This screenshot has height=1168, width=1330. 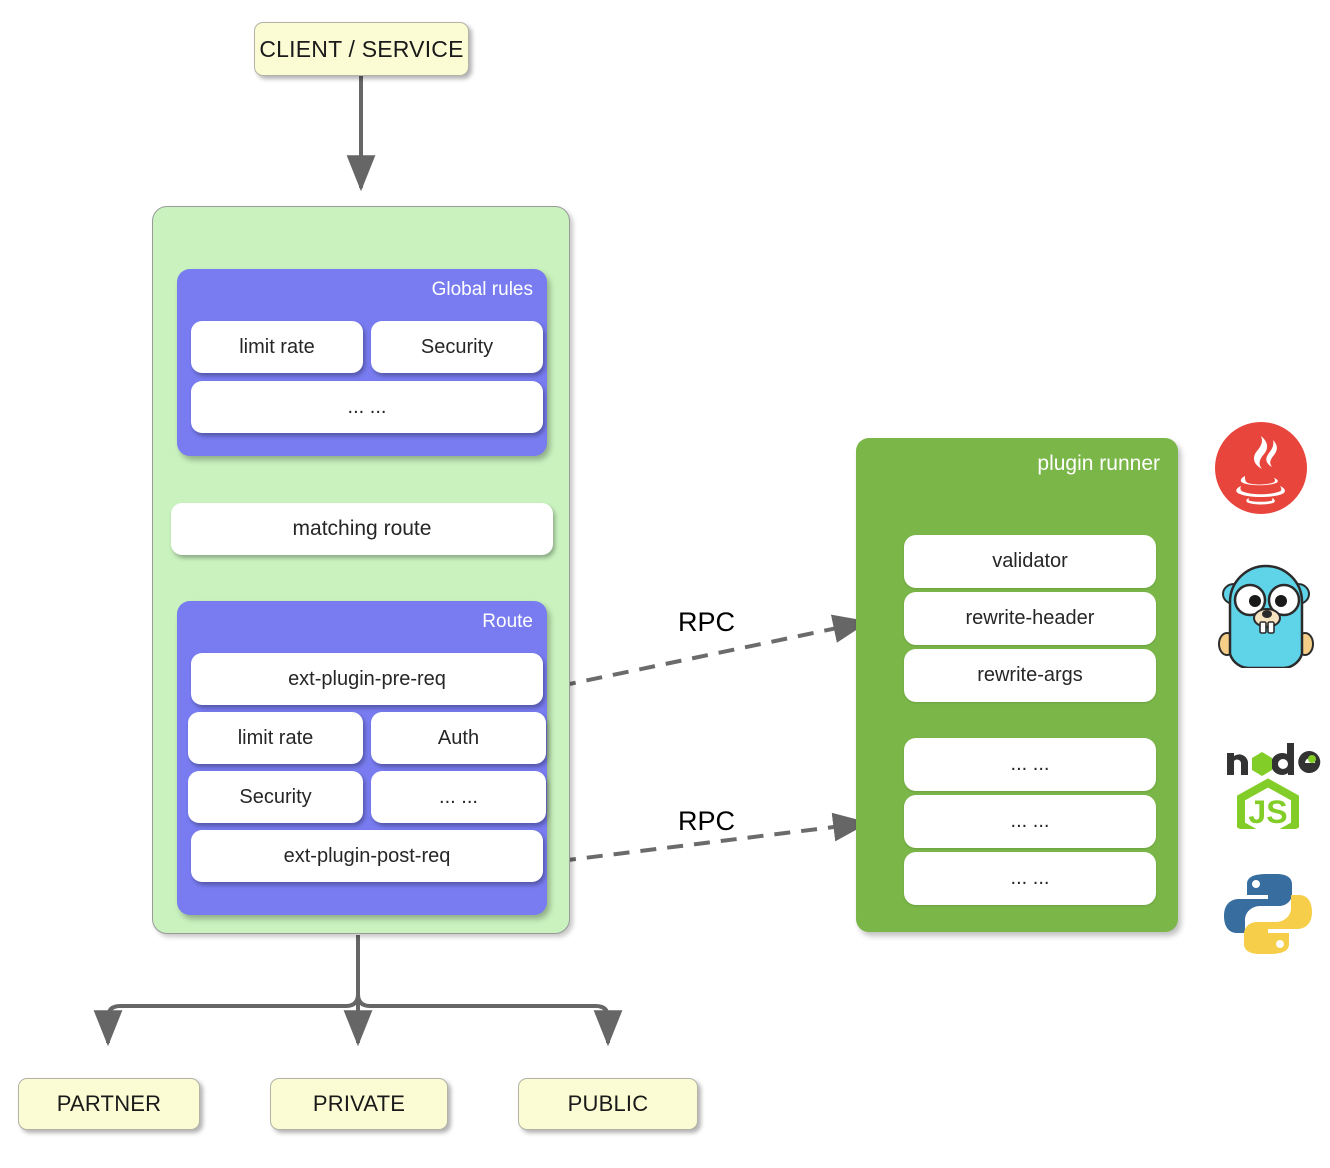 What do you see at coordinates (707, 821) in the screenshot?
I see `rpc-label-bottom: RPC` at bounding box center [707, 821].